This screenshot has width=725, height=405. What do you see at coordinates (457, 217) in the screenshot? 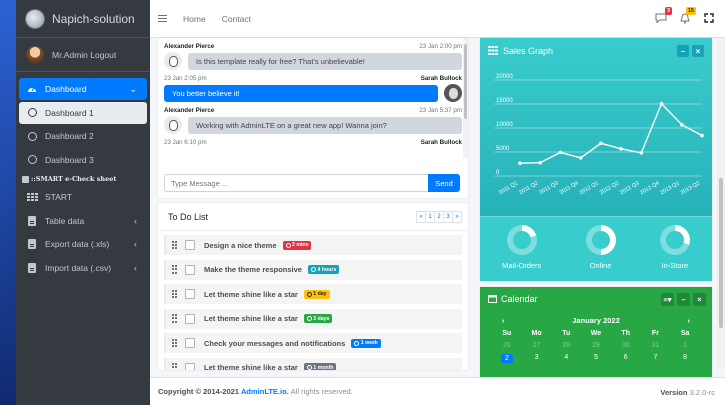
I see `page-next: »` at bounding box center [457, 217].